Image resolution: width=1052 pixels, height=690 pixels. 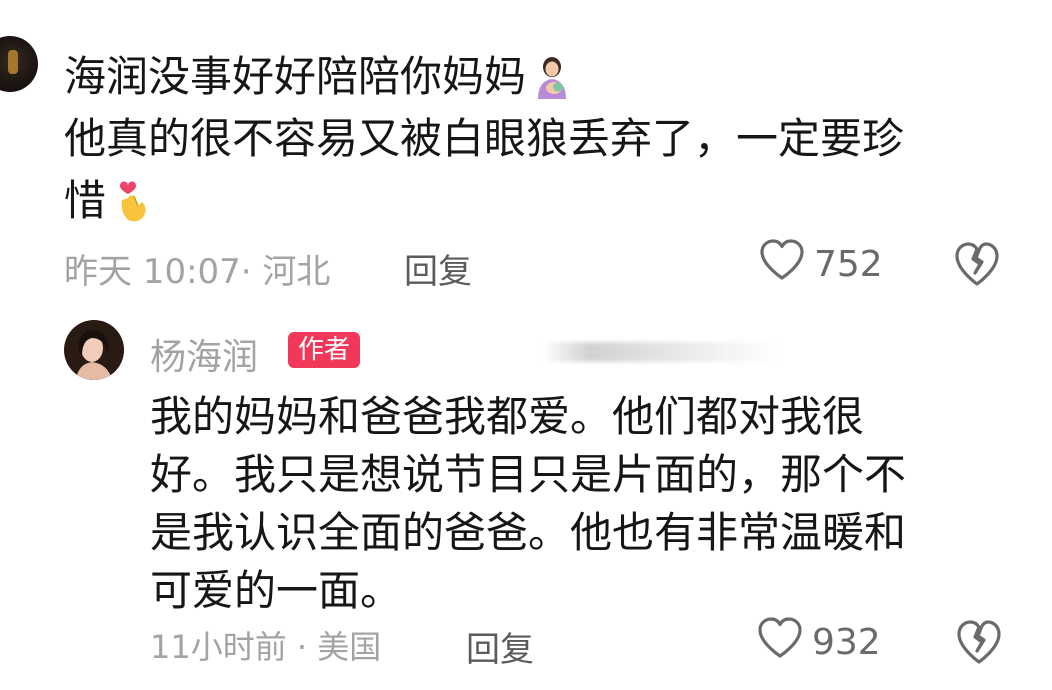 What do you see at coordinates (552, 76) in the screenshot?
I see `mother-feeding-baby-icon` at bounding box center [552, 76].